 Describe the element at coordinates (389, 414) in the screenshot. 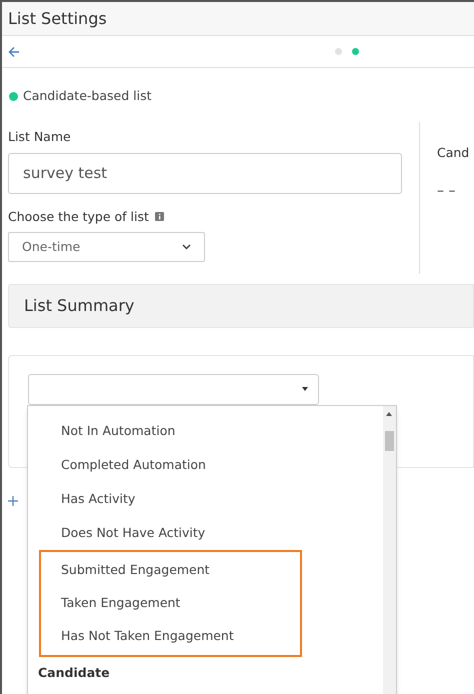

I see `scroll-up-icon` at that location.